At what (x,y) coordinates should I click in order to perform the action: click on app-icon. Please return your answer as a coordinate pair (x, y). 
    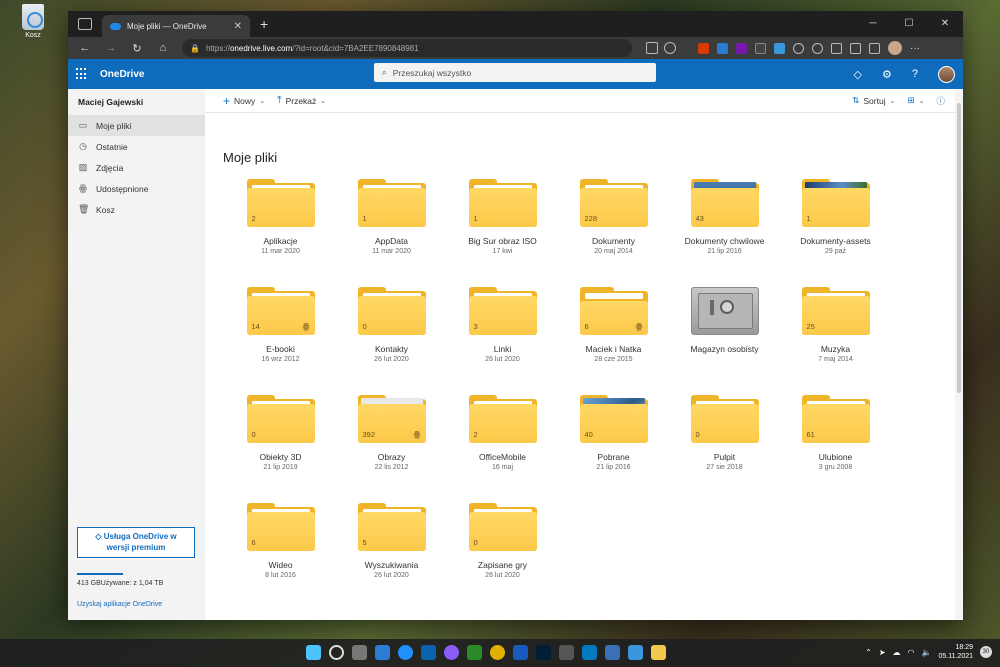
    Looking at the image, I should click on (566, 652).